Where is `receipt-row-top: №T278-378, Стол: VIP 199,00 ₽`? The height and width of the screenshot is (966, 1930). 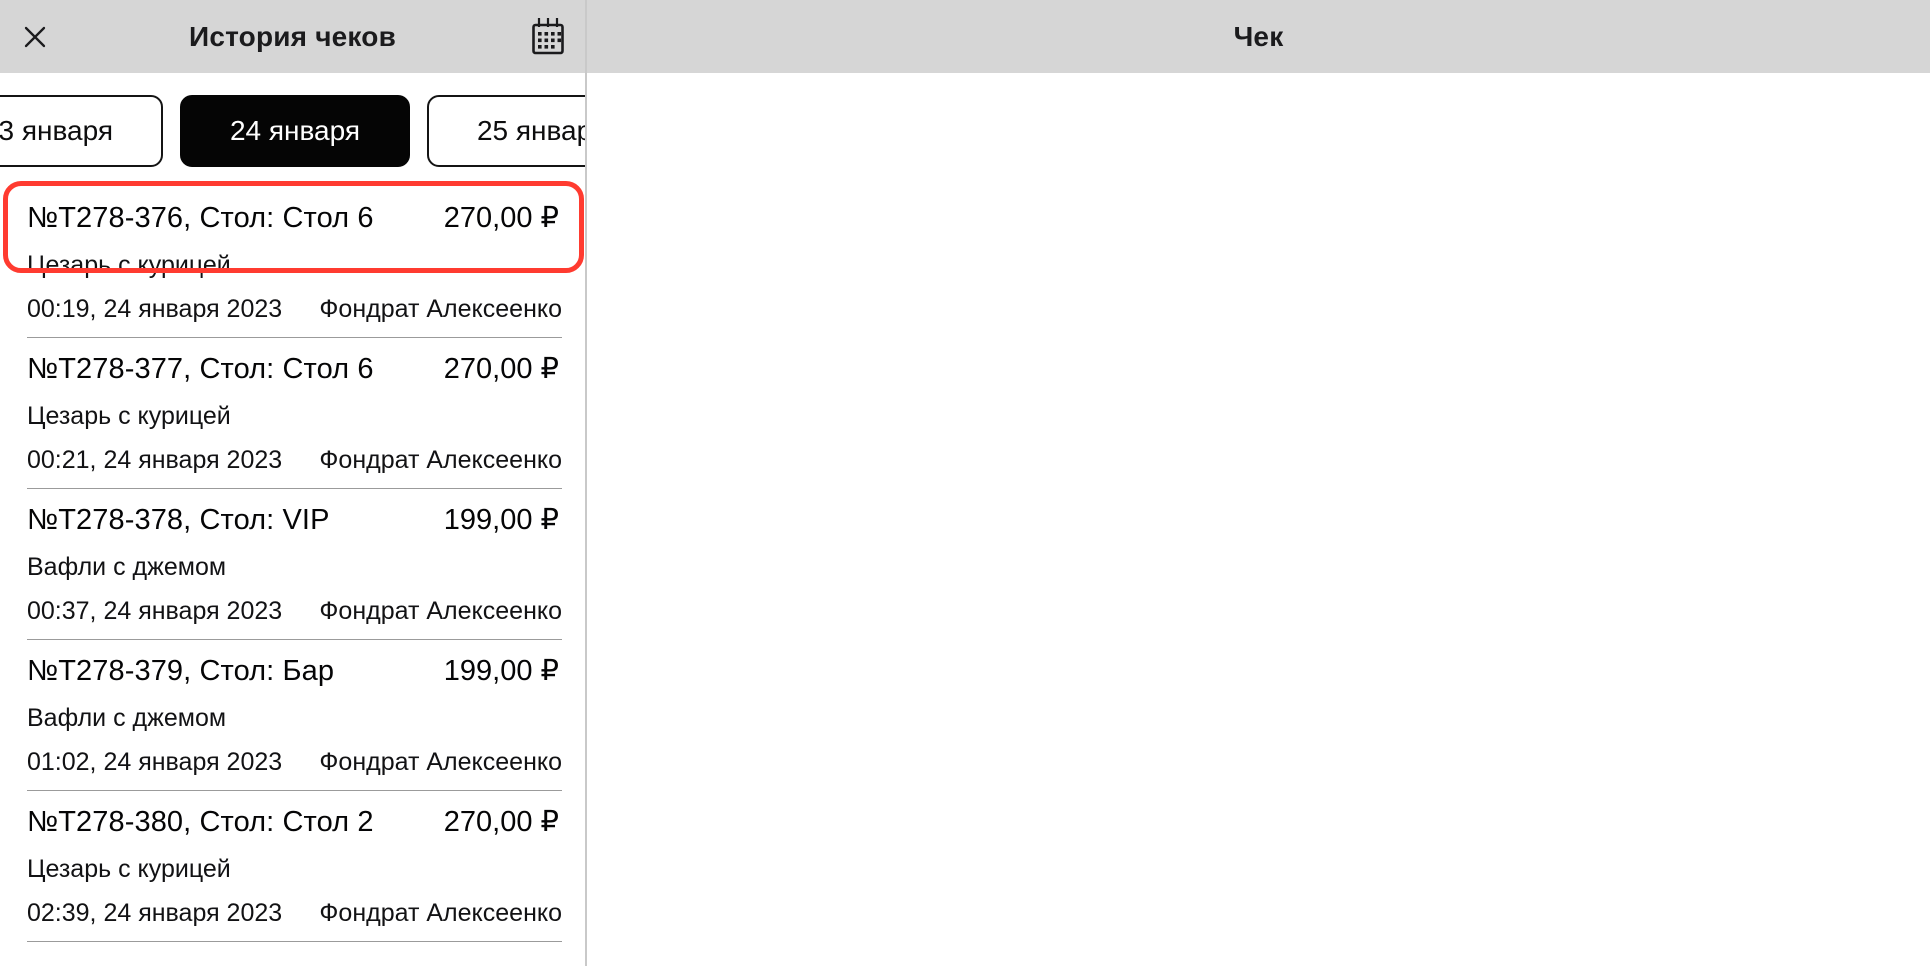 receipt-row-top: №T278-378, Стол: VIP 199,00 ₽ is located at coordinates (294, 520).